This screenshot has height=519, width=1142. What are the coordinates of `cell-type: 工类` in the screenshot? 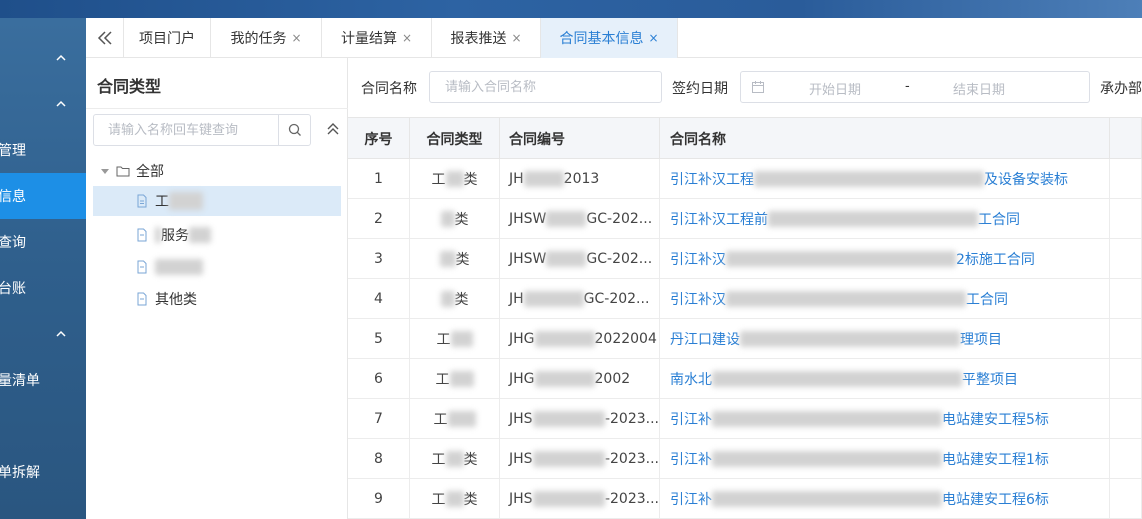 It's located at (455, 459).